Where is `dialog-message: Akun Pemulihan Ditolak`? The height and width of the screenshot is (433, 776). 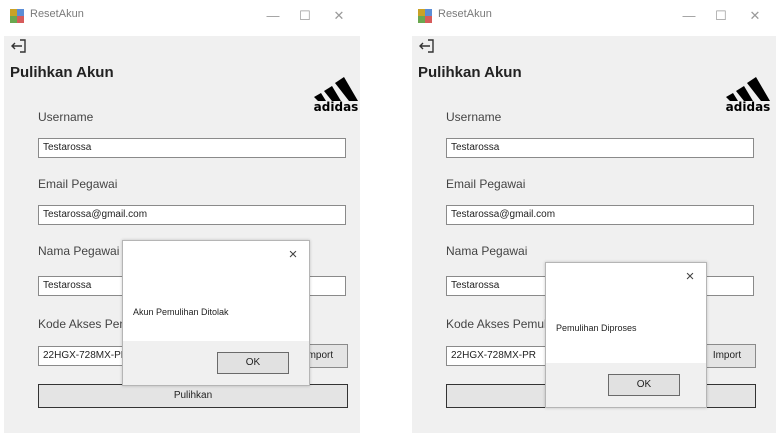 dialog-message: Akun Pemulihan Ditolak is located at coordinates (181, 312).